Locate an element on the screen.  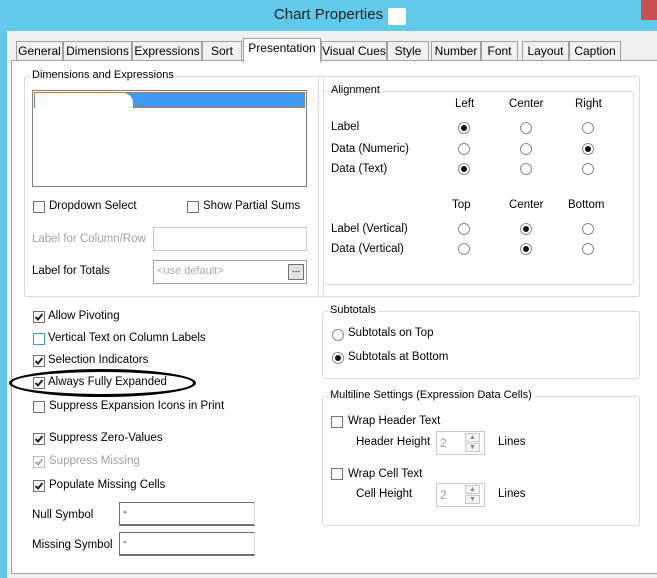
suppress-expansion-icons-label: Suppress Expansion Icons in Print is located at coordinates (137, 406).